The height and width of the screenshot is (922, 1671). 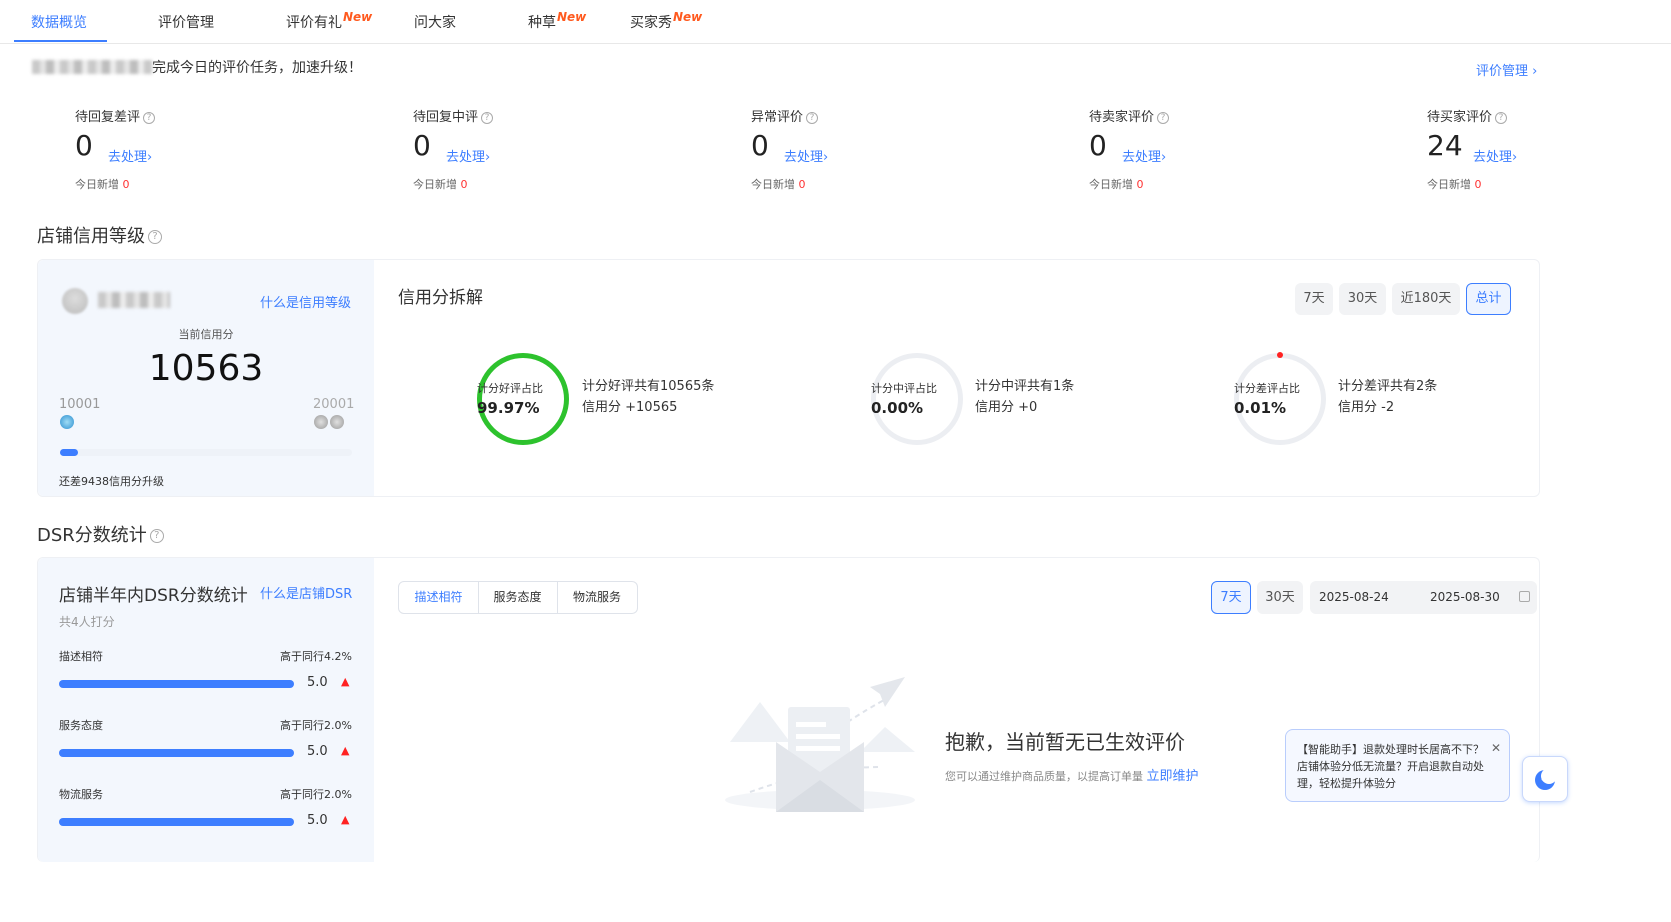 I want to click on tab-overview: 数据概览, so click(x=59, y=22).